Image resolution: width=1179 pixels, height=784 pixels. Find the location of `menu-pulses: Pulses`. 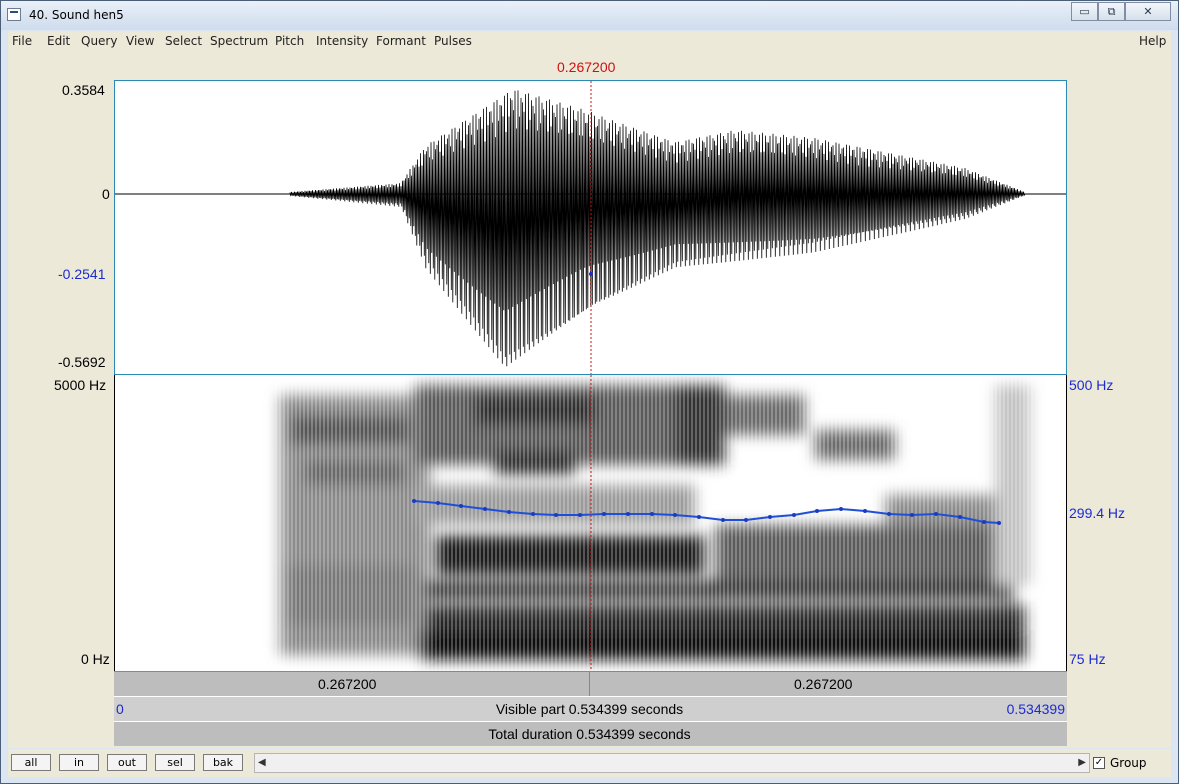

menu-pulses: Pulses is located at coordinates (453, 41).